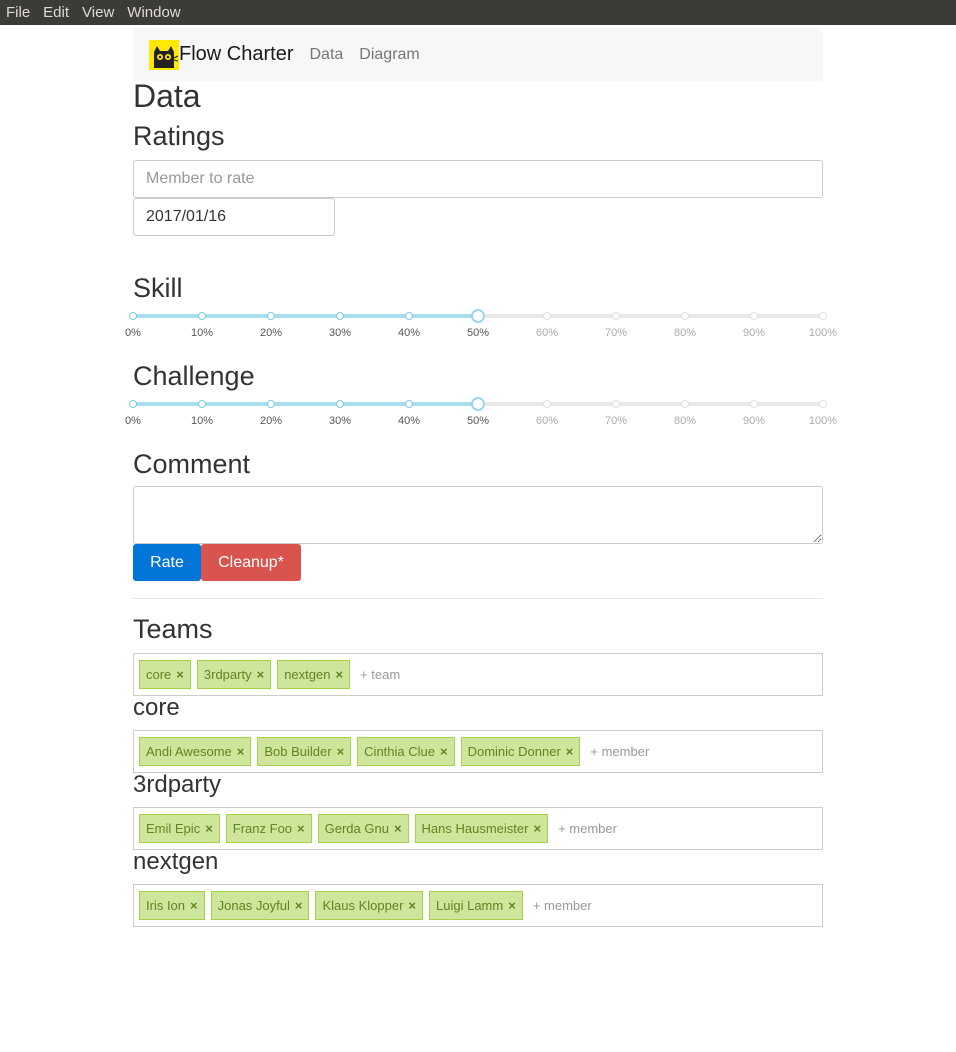 The height and width of the screenshot is (1052, 956). Describe the element at coordinates (380, 674) in the screenshot. I see `add-team-input: + team` at that location.